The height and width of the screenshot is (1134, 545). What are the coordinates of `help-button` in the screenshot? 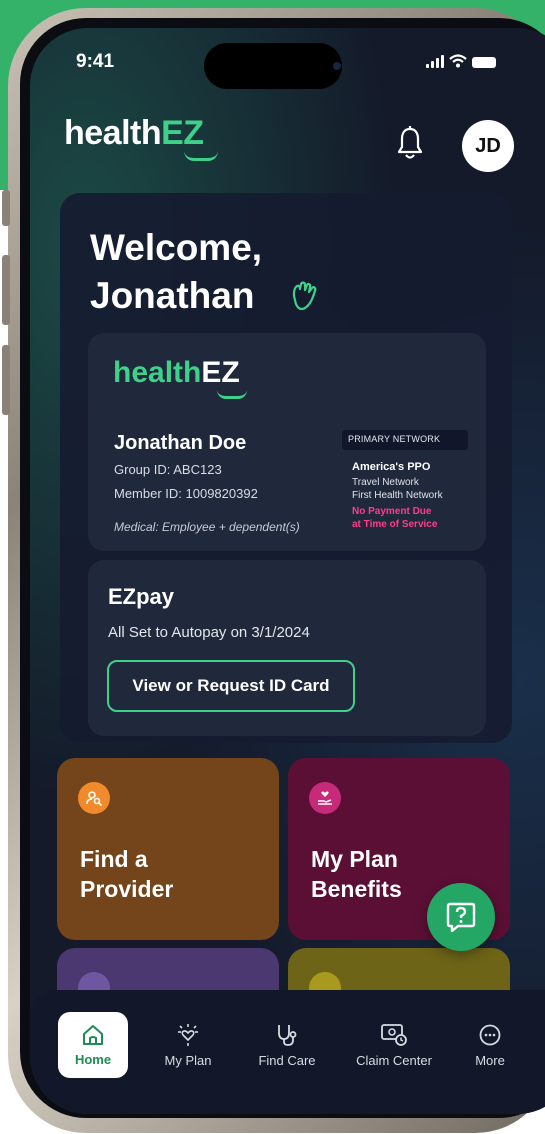 It's located at (461, 917).